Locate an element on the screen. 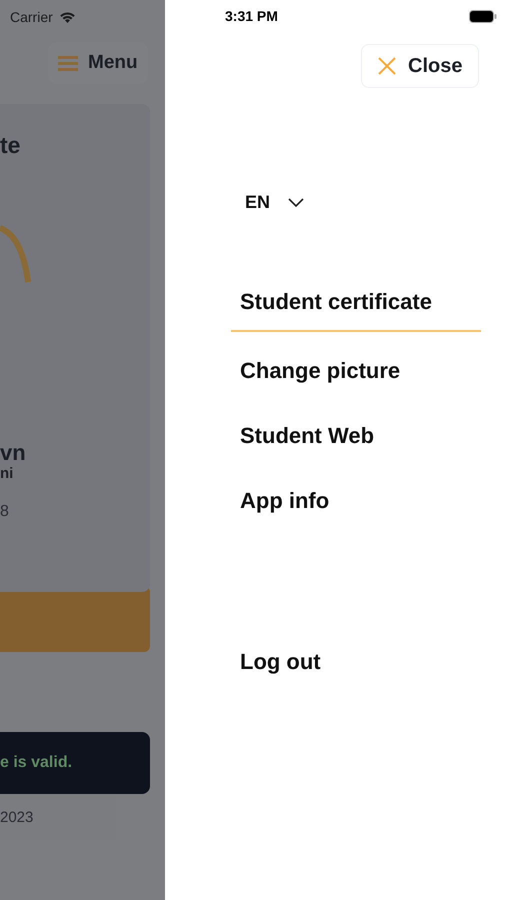 The width and height of the screenshot is (507, 900). close-button: Close is located at coordinates (420, 66).